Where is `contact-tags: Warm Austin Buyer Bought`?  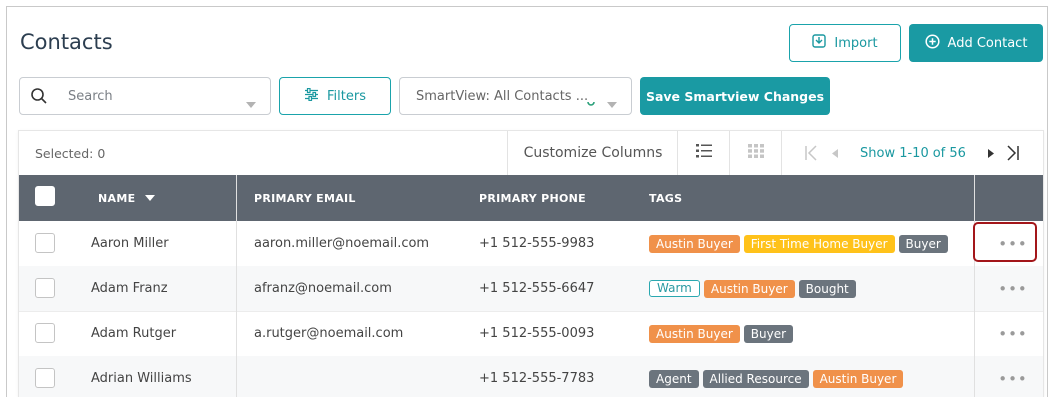 contact-tags: Warm Austin Buyer Bought is located at coordinates (752, 288).